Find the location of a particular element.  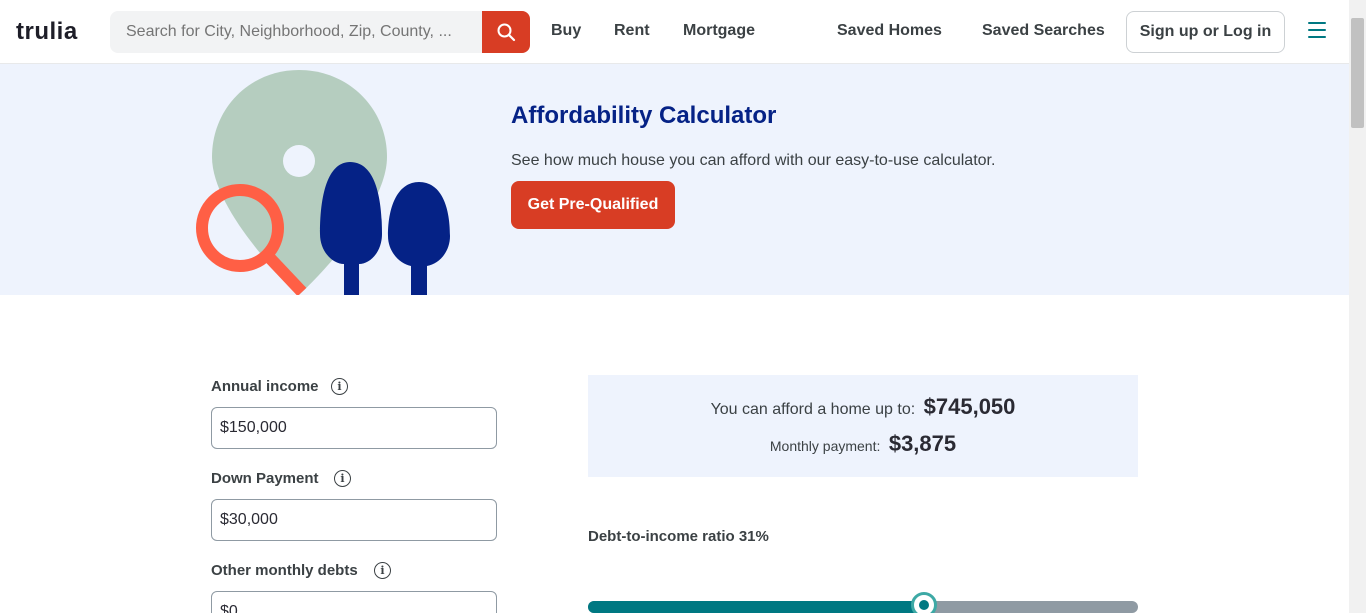

dti-slider-track is located at coordinates (863, 602).